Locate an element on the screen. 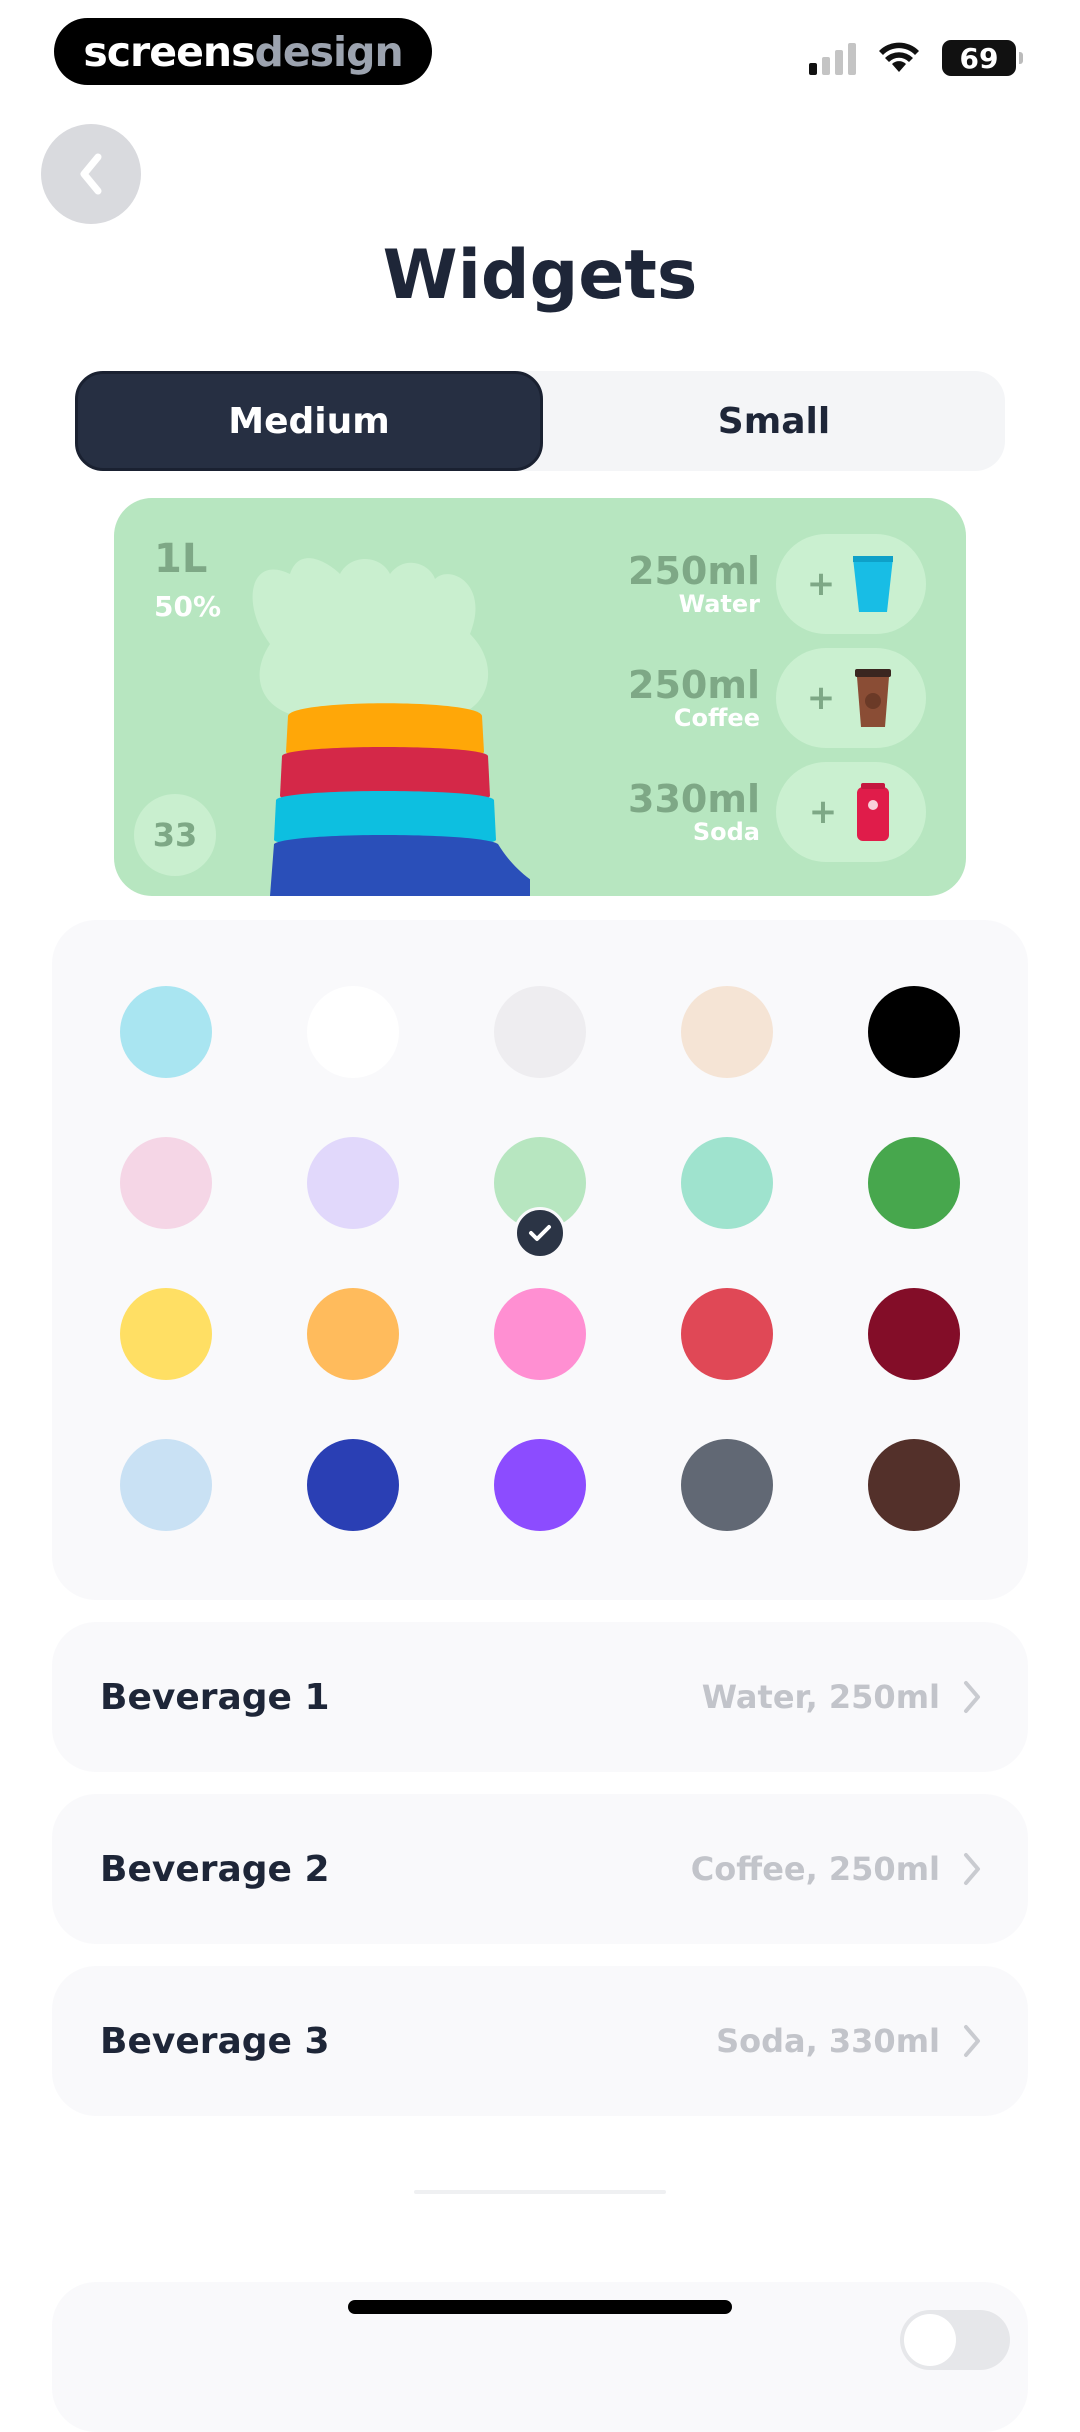 Image resolution: width=1080 pixels, height=2432 pixels. tab-small: Small is located at coordinates (774, 421).